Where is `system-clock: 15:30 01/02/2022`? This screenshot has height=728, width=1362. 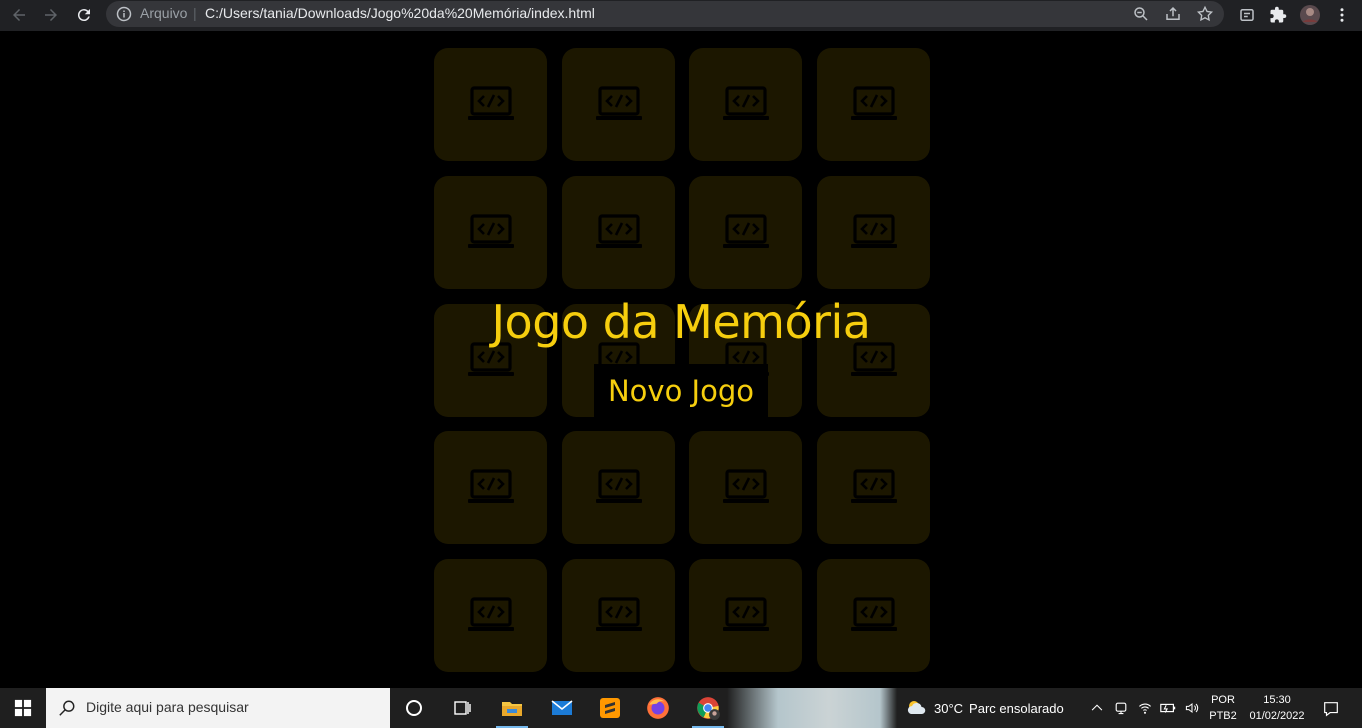
system-clock: 15:30 01/02/2022 is located at coordinates (1277, 708).